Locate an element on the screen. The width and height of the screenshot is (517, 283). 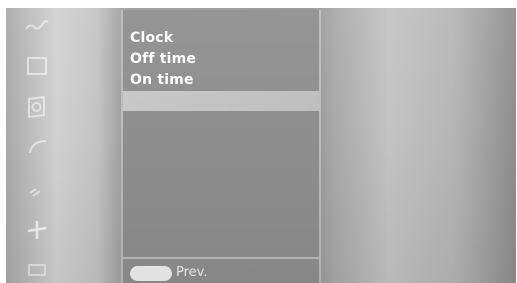
menu-item-selected-empty is located at coordinates (221, 101).